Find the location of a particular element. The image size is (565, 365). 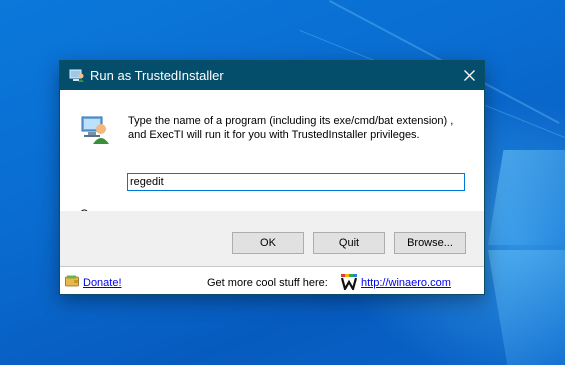

winaero-logo-icon is located at coordinates (349, 282).